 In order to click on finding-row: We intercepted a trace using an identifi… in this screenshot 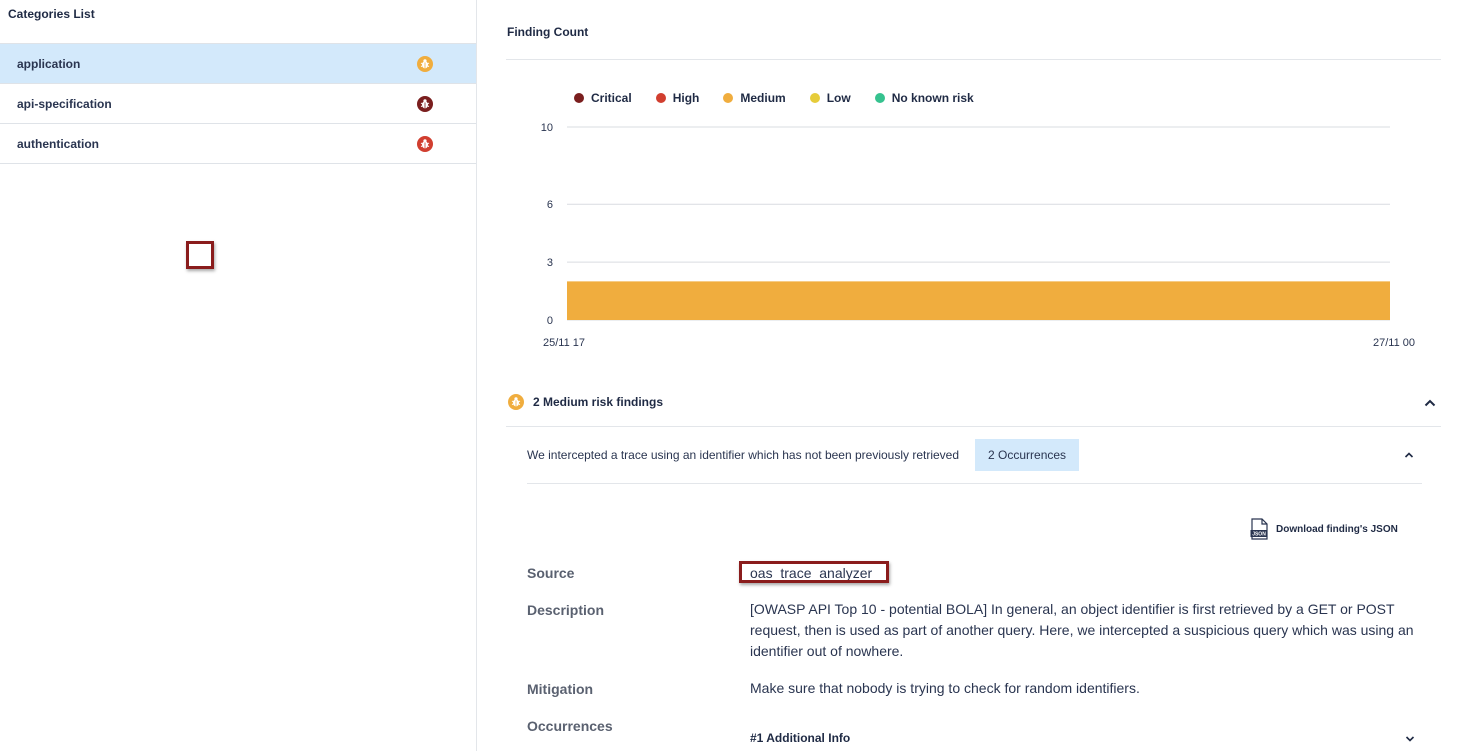, I will do `click(974, 455)`.